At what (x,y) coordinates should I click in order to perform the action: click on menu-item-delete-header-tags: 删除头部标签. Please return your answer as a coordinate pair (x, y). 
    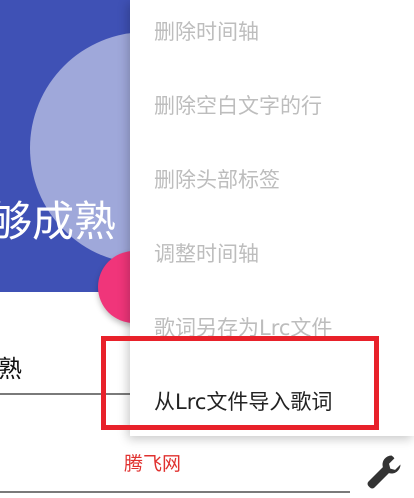
    Looking at the image, I should click on (272, 179).